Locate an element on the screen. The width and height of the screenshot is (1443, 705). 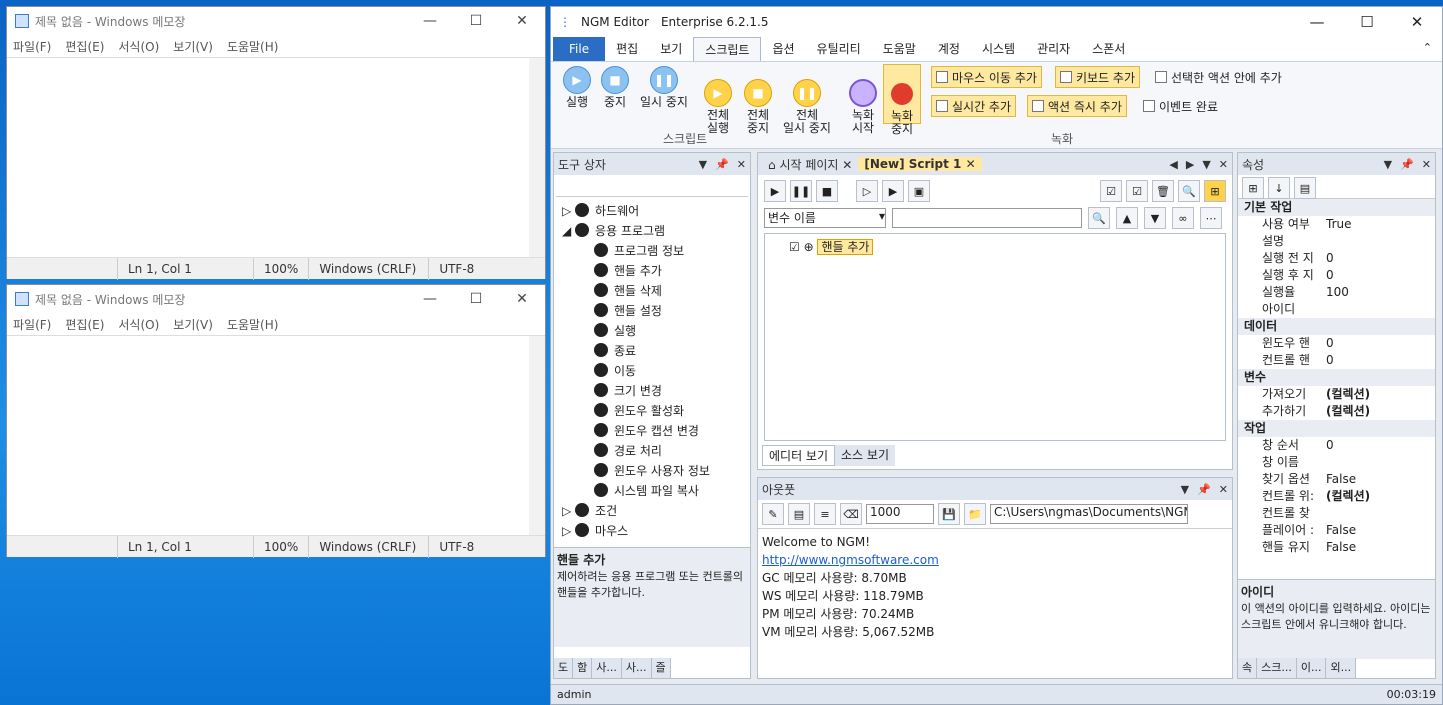
down-icon: ▼ is located at coordinates (1155, 218).